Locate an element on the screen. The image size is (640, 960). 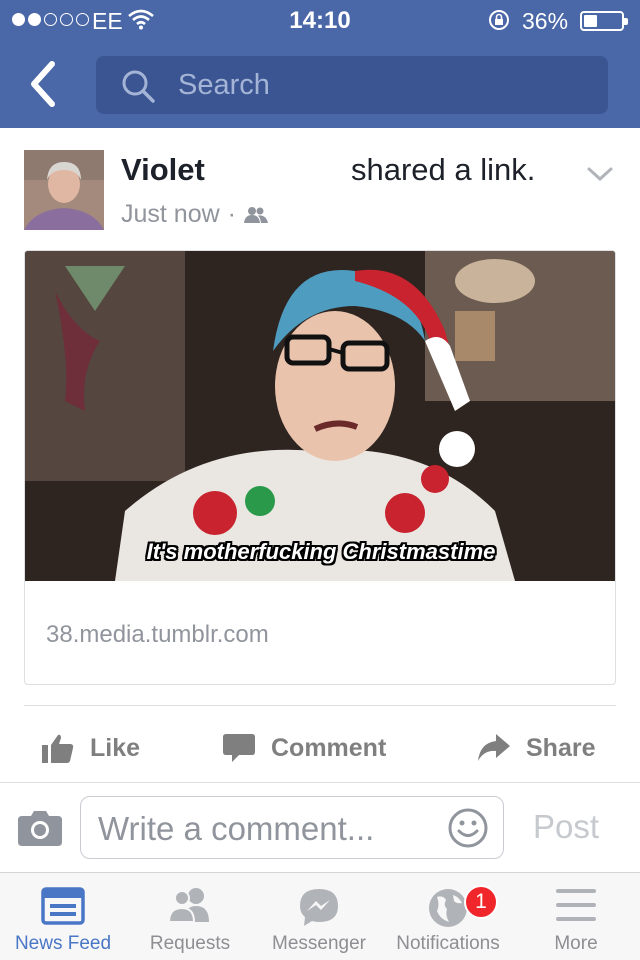
camera-icon is located at coordinates (40, 827).